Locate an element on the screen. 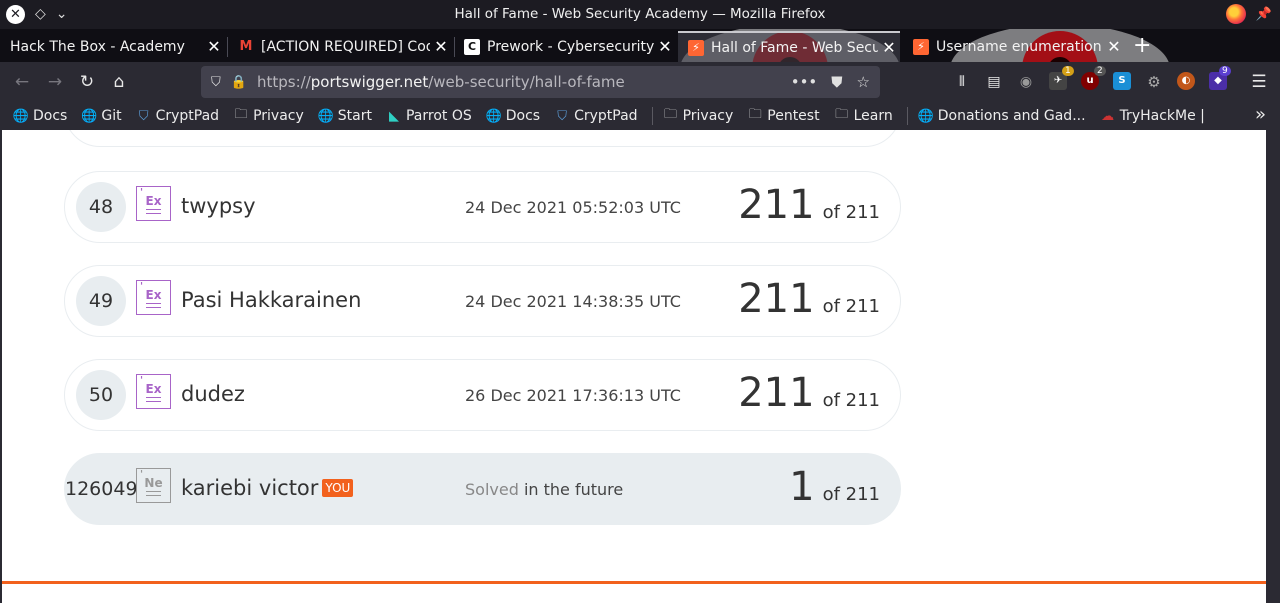  extension-orange-icon: ◐ is located at coordinates (1186, 81).